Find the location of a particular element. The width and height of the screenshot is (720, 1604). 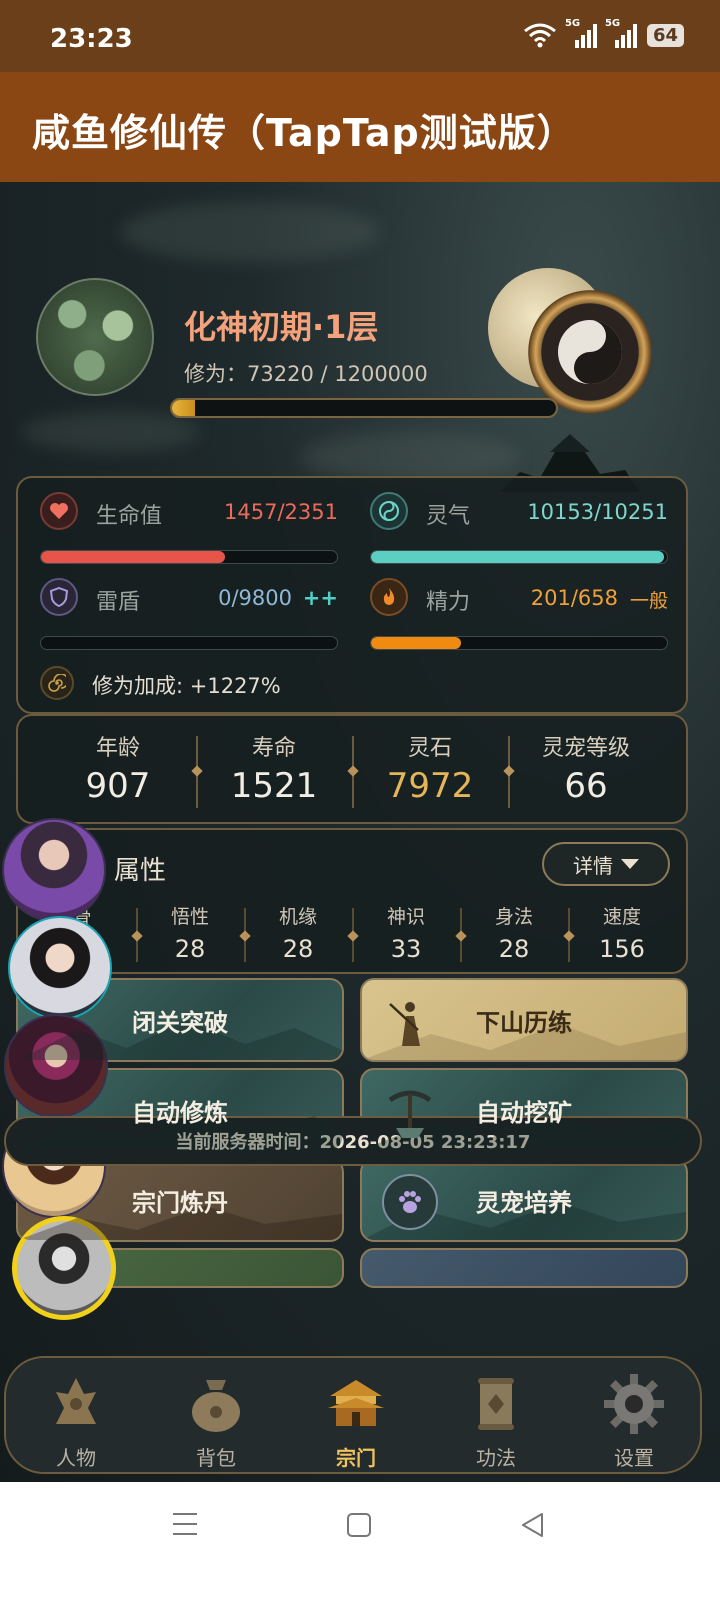

cultivation-progress-fill is located at coordinates (184, 408).